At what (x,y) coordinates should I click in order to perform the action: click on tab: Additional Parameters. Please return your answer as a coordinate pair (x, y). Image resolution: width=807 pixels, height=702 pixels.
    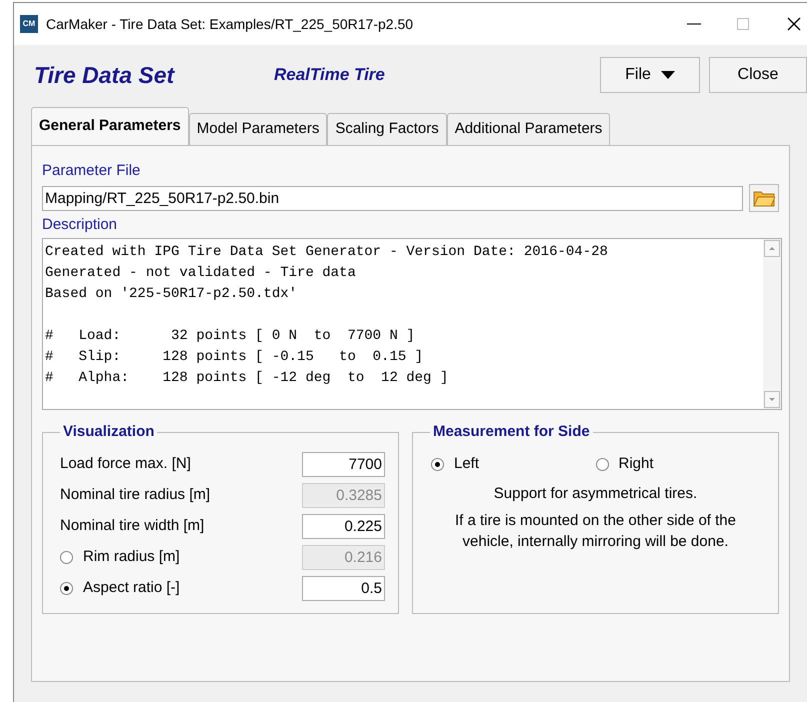
    Looking at the image, I should click on (528, 129).